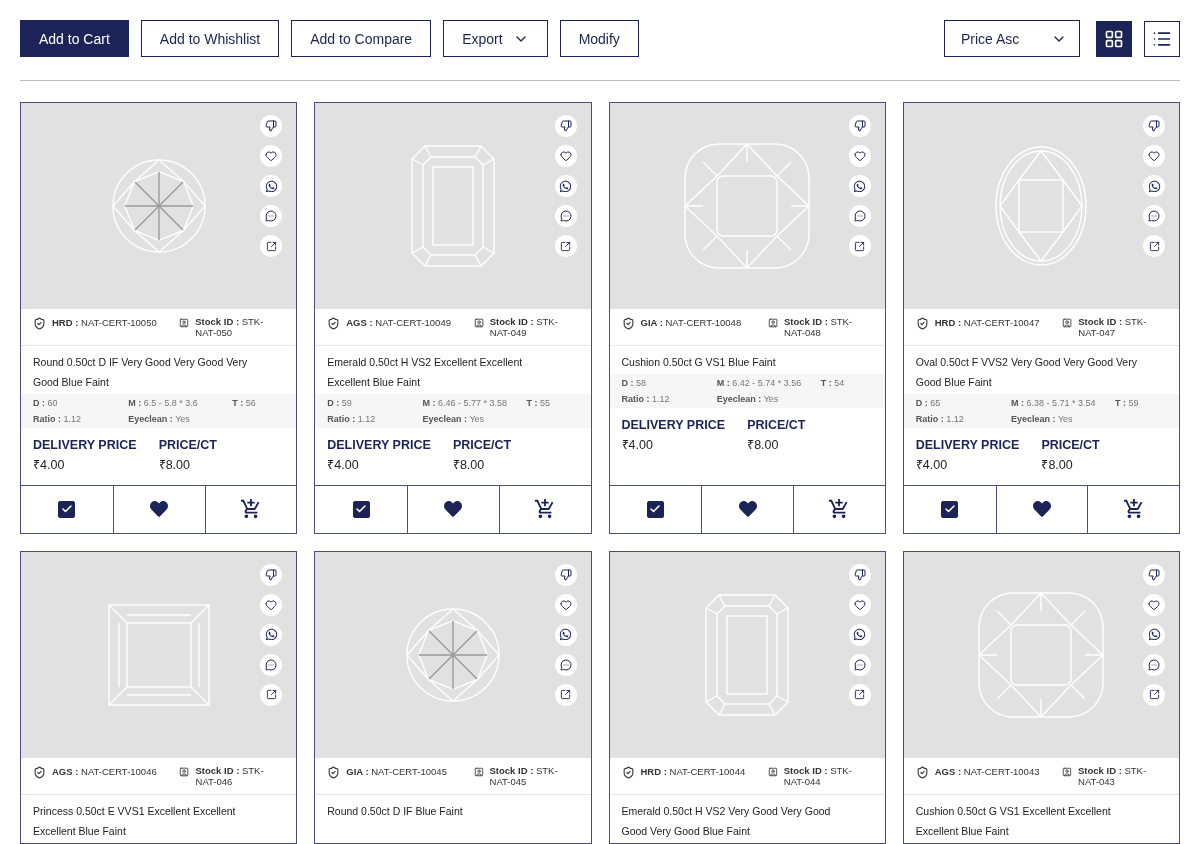  Describe the element at coordinates (1026, 372) in the screenshot. I see `diamond-title: Oval 0.50ct F VVS2 Very Good Very Good Very Good Blue Faint` at that location.